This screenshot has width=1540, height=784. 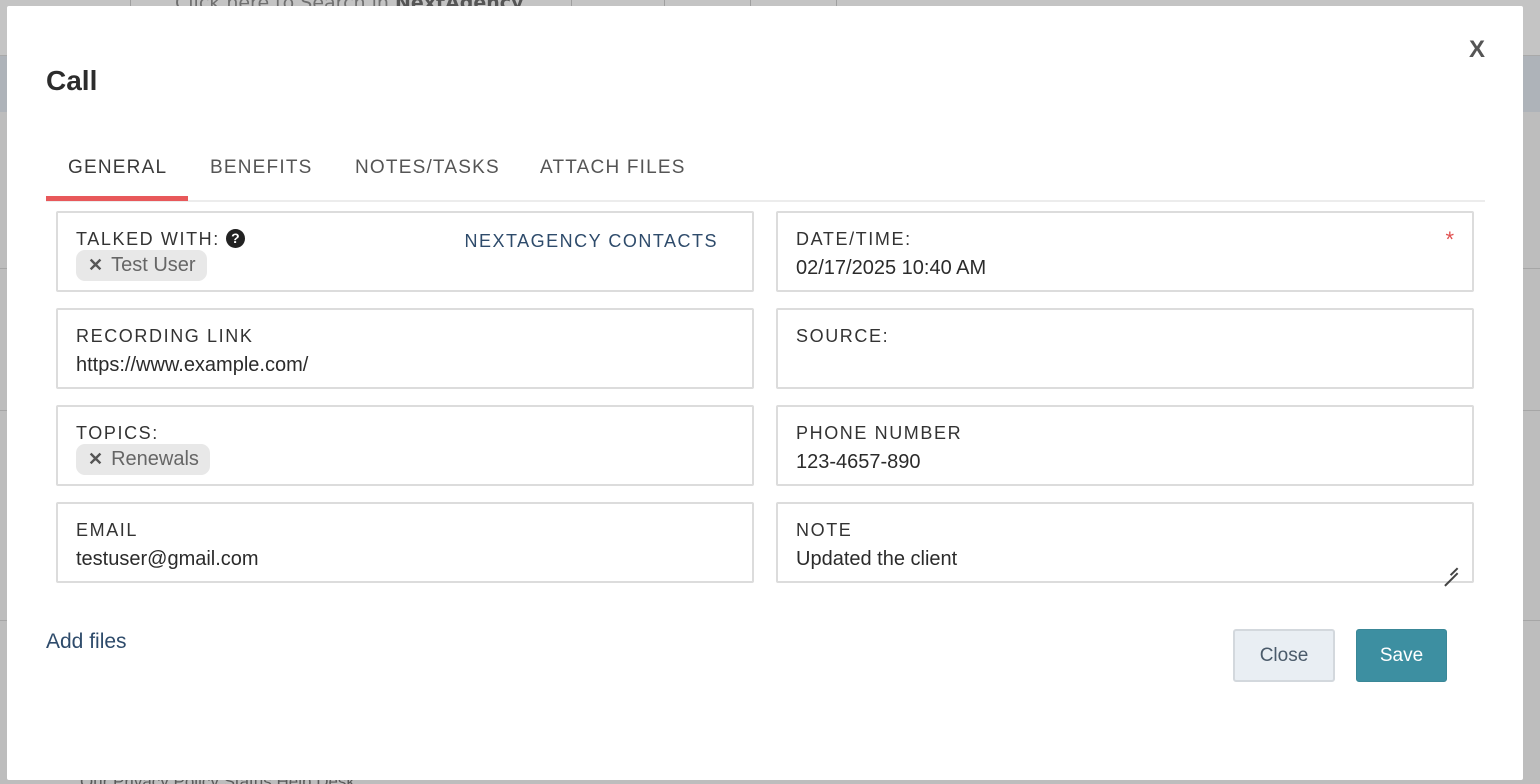 I want to click on contact-chip: ✕ Test User, so click(x=141, y=265).